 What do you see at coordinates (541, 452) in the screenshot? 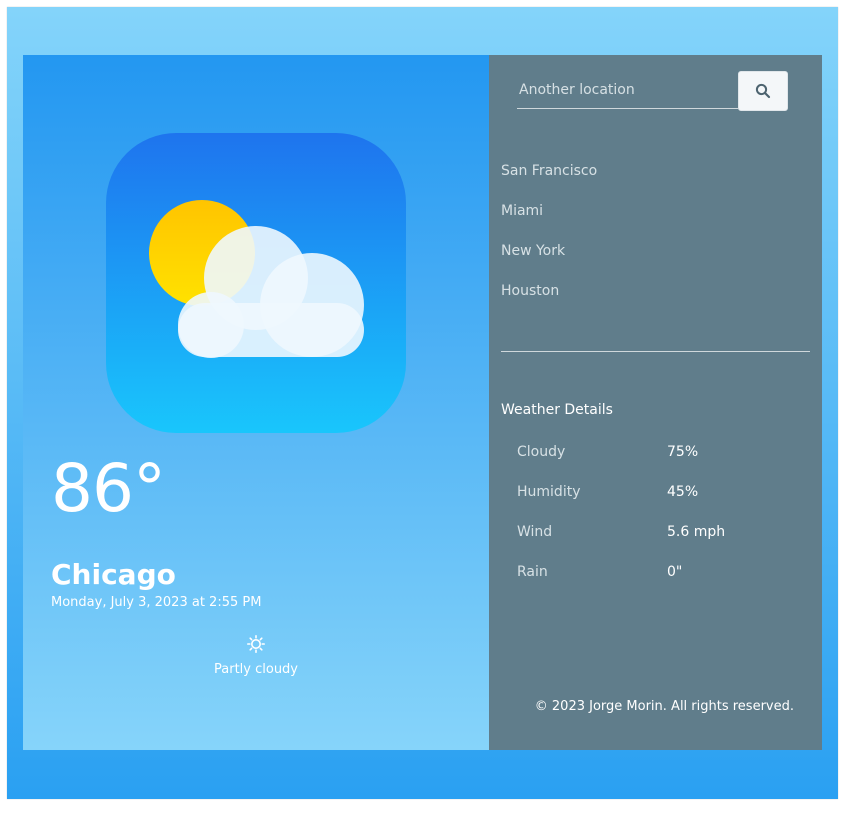
I see `detail-label: Cloudy` at bounding box center [541, 452].